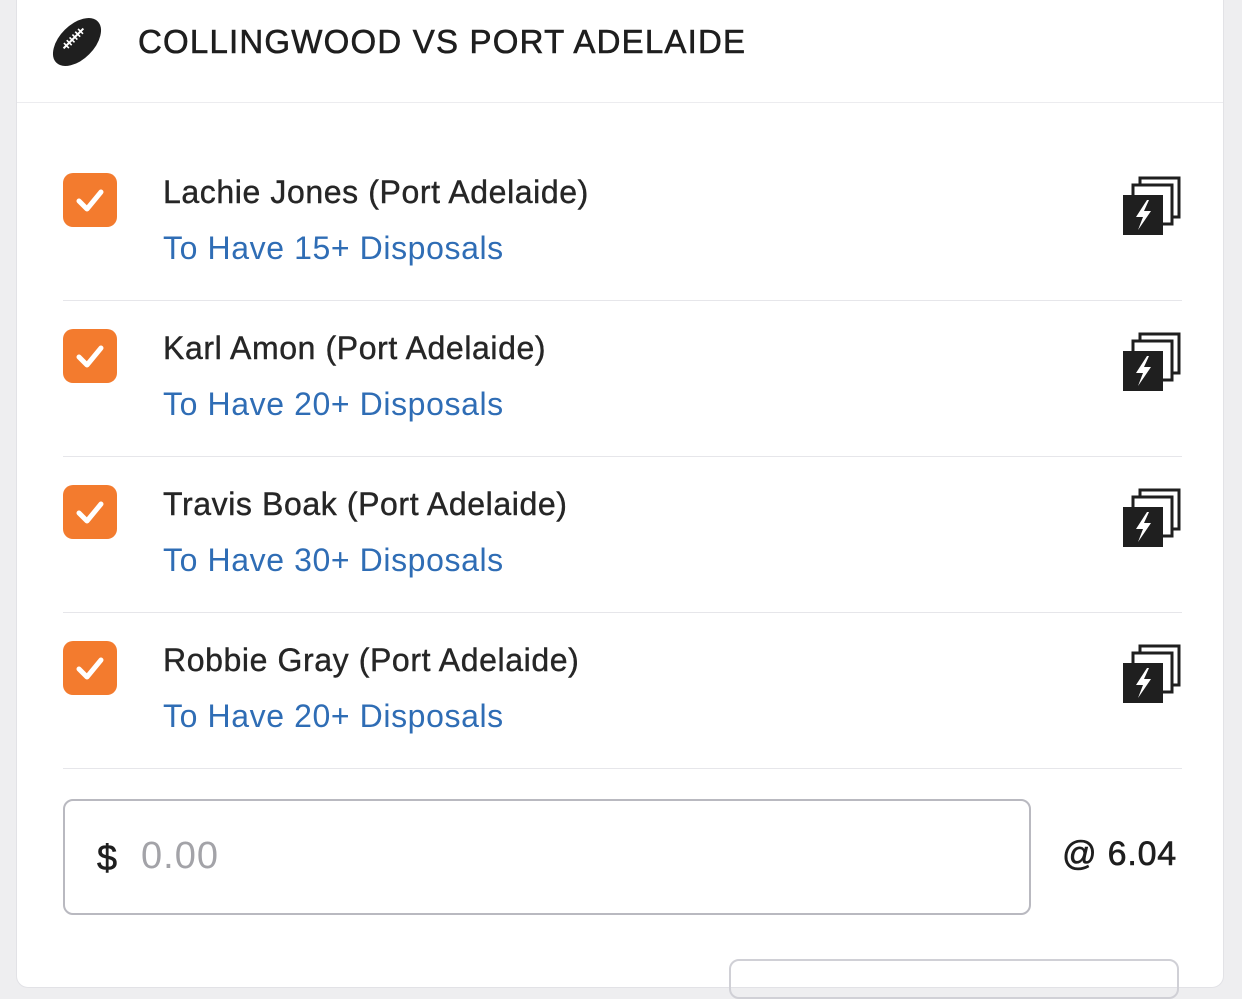 Image resolution: width=1242 pixels, height=999 pixels. What do you see at coordinates (442, 42) in the screenshot?
I see `match-title: COLLINGWOOD VS PORT ADELAIDE` at bounding box center [442, 42].